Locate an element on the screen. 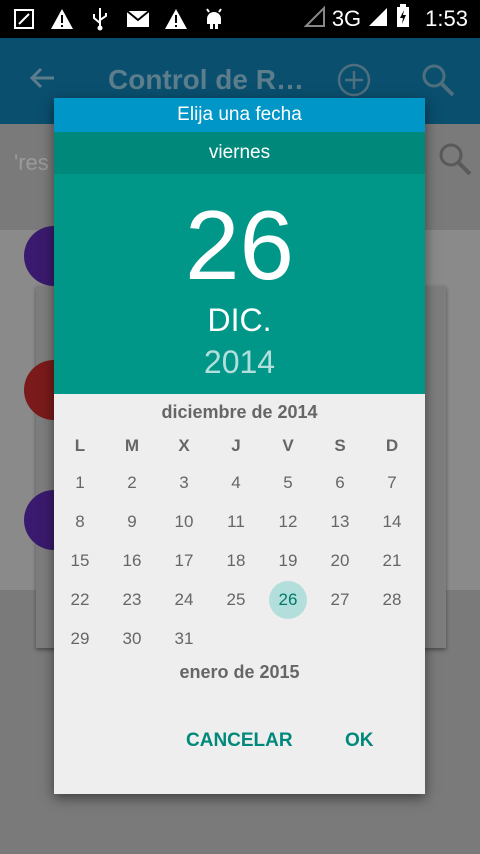  clock: 1:53 is located at coordinates (446, 18).